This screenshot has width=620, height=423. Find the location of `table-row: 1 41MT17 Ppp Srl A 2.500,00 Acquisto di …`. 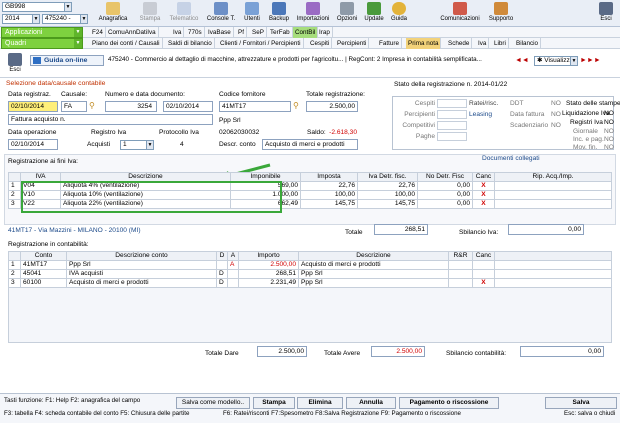

table-row: 1 41MT17 Ppp Srl A 2.500,00 Acquisto di … is located at coordinates (310, 265).